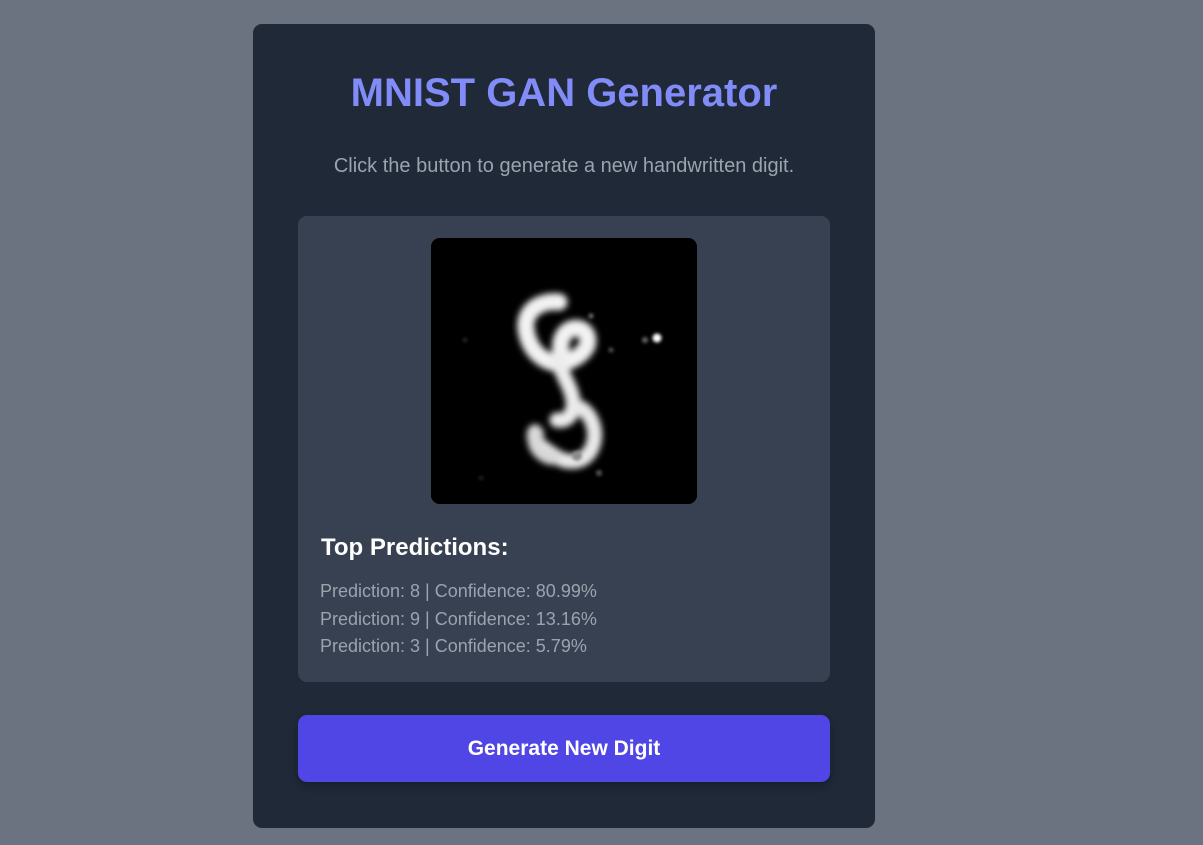 This screenshot has height=845, width=1203. Describe the element at coordinates (564, 371) in the screenshot. I see `generated-digit-image` at that location.